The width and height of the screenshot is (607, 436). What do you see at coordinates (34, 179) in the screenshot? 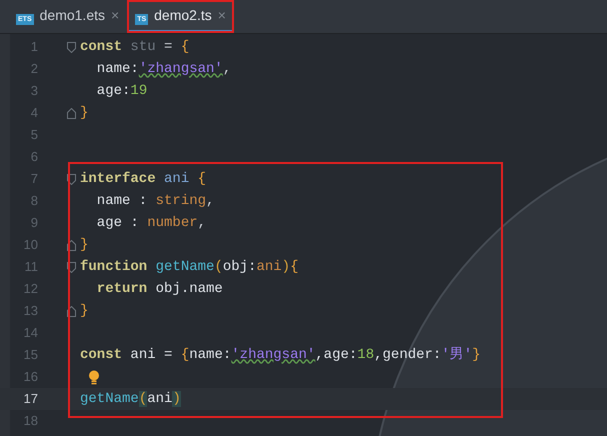
I see `line-number: 7` at bounding box center [34, 179].